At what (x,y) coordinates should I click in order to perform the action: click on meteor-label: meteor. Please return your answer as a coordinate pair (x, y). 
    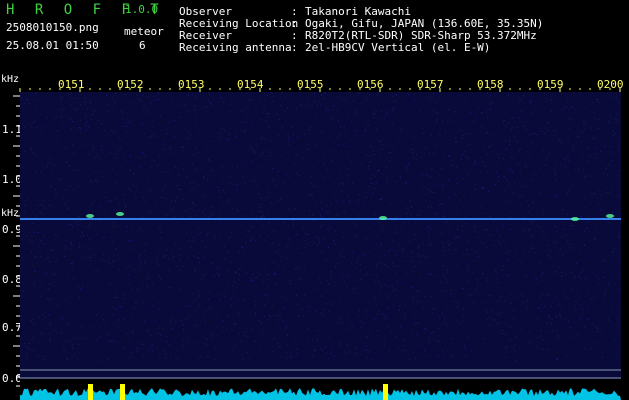
    Looking at the image, I should click on (144, 31).